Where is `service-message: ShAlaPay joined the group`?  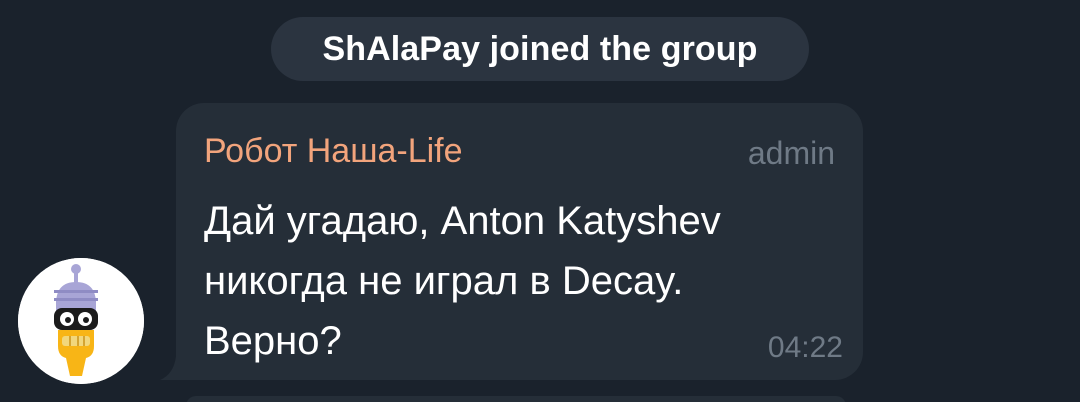
service-message: ShAlaPay joined the group is located at coordinates (540, 49).